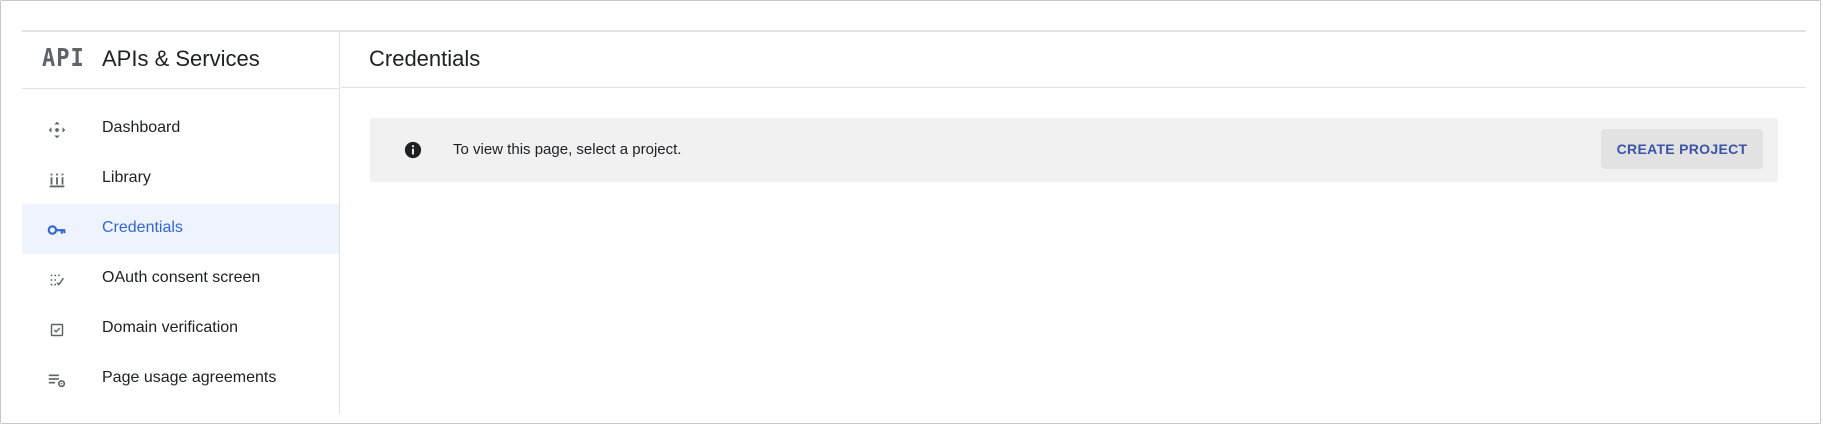 Image resolution: width=1823 pixels, height=426 pixels. What do you see at coordinates (57, 130) in the screenshot?
I see `dashboard-icon` at bounding box center [57, 130].